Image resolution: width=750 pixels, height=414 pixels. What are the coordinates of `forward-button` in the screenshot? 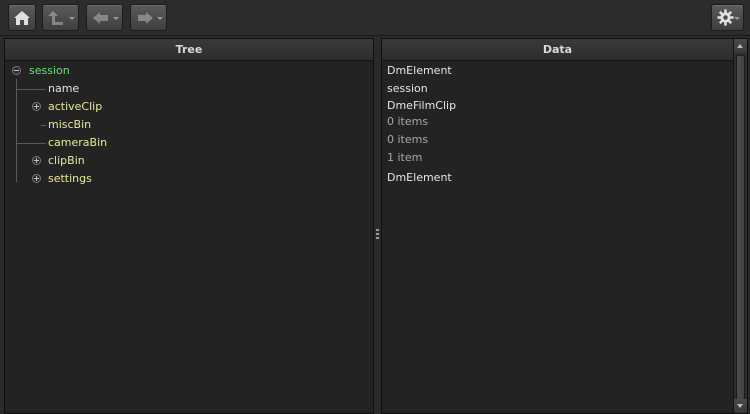 It's located at (148, 17).